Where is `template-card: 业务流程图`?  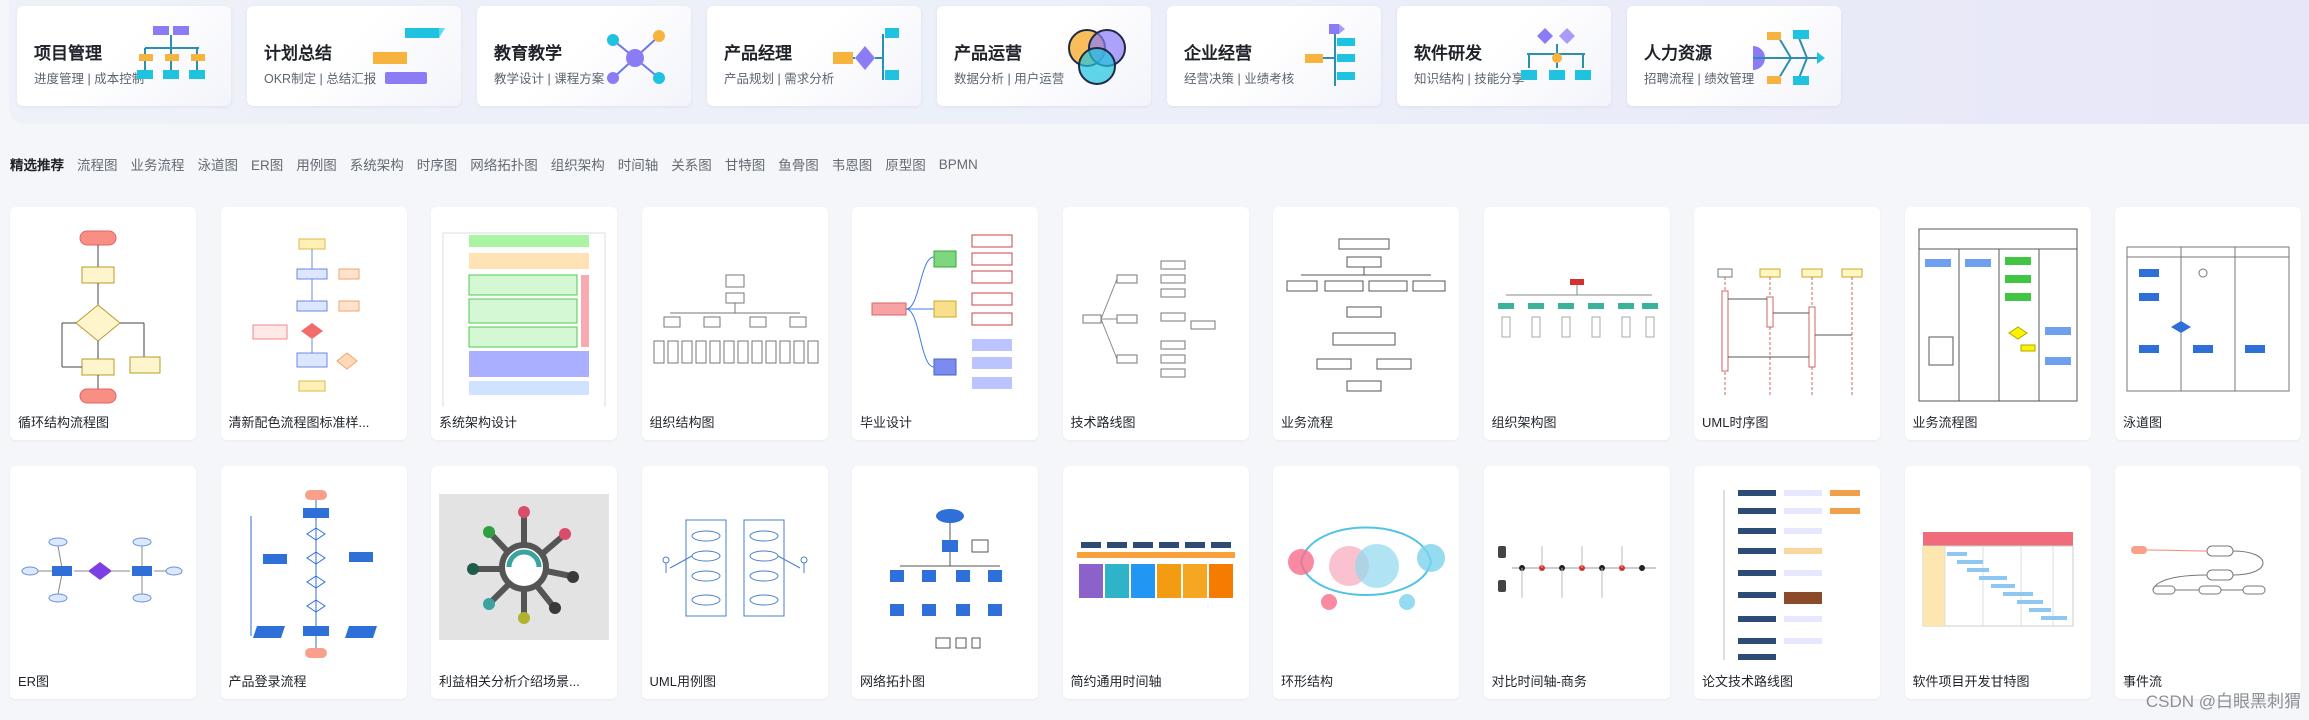 template-card: 业务流程图 is located at coordinates (1997, 323).